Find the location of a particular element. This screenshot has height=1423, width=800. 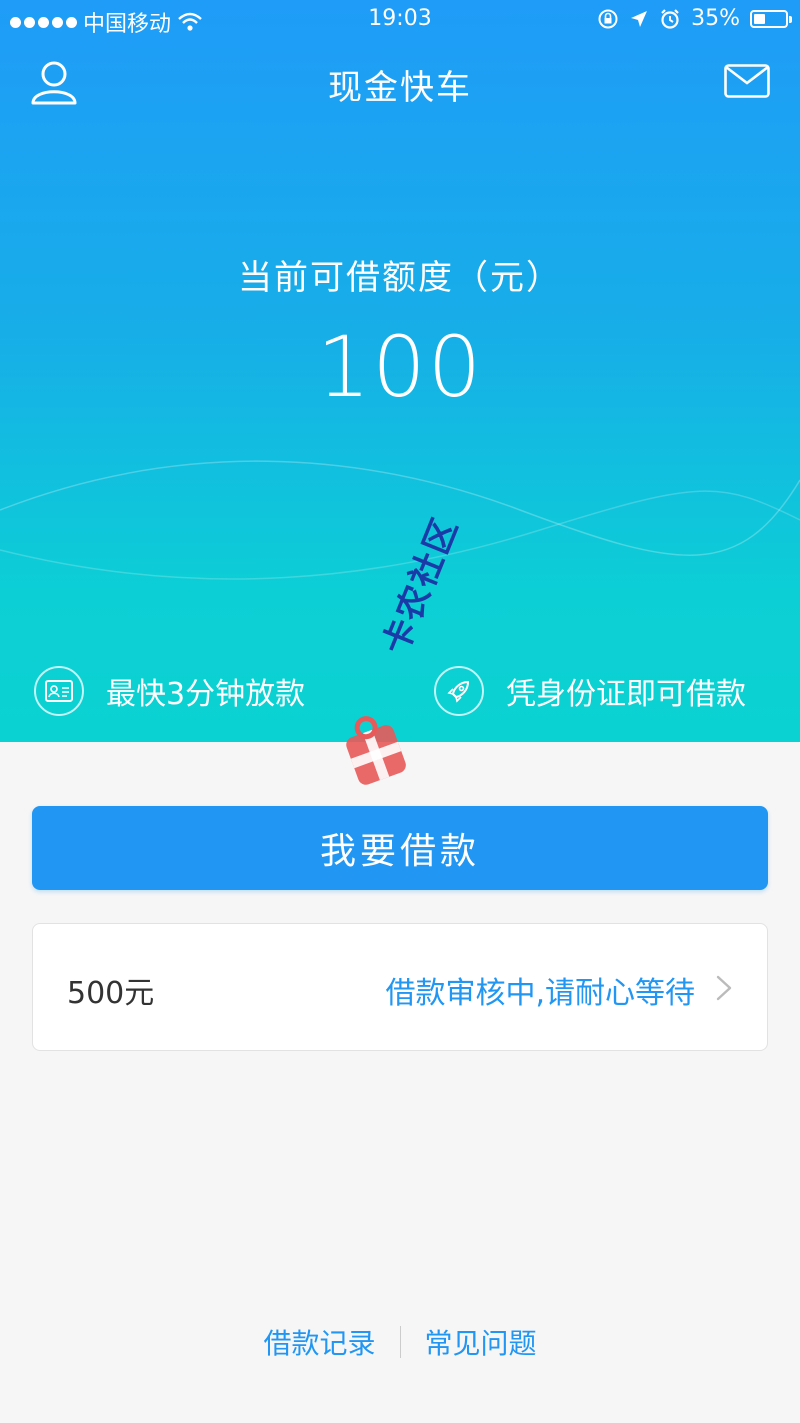

loan-amount: 500元 is located at coordinates (111, 993).